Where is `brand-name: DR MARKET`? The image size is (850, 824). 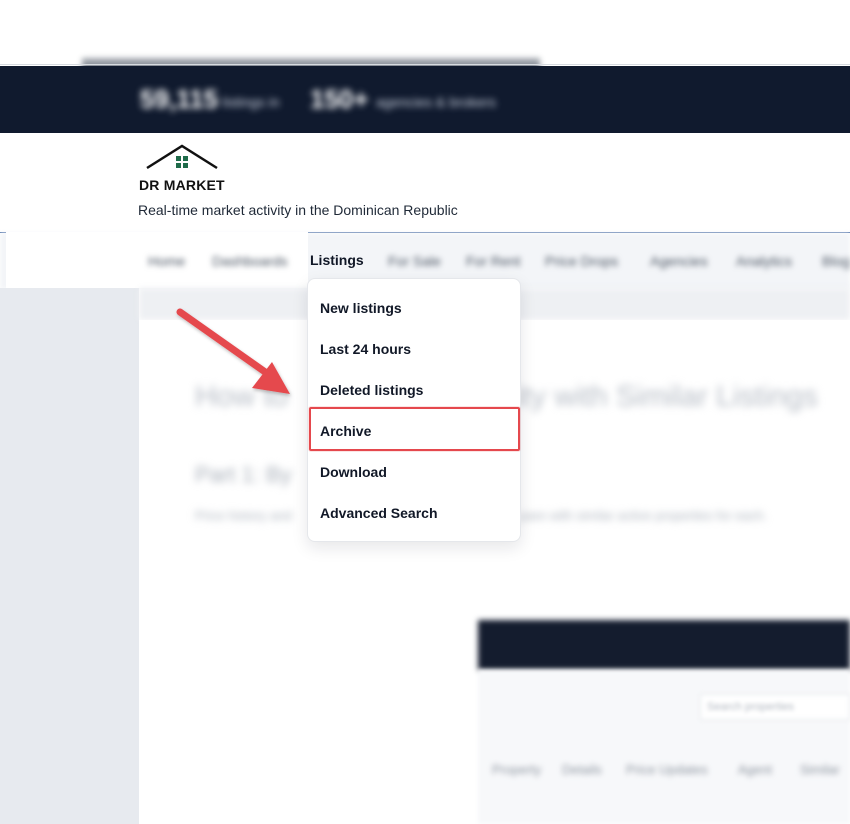
brand-name: DR MARKET is located at coordinates (182, 185).